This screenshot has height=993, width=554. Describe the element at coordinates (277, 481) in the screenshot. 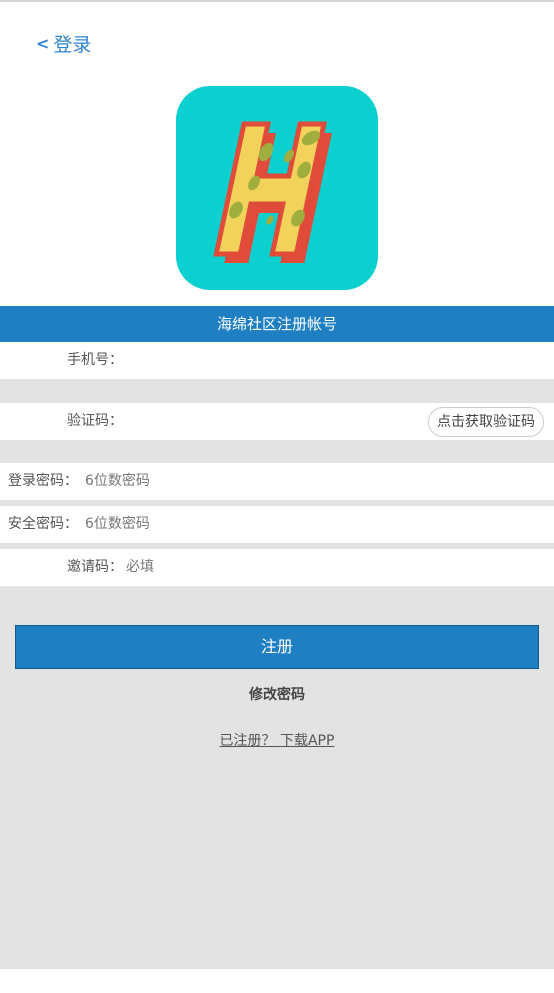

I see `login-password-field: 登录密码： 6位数密码` at that location.